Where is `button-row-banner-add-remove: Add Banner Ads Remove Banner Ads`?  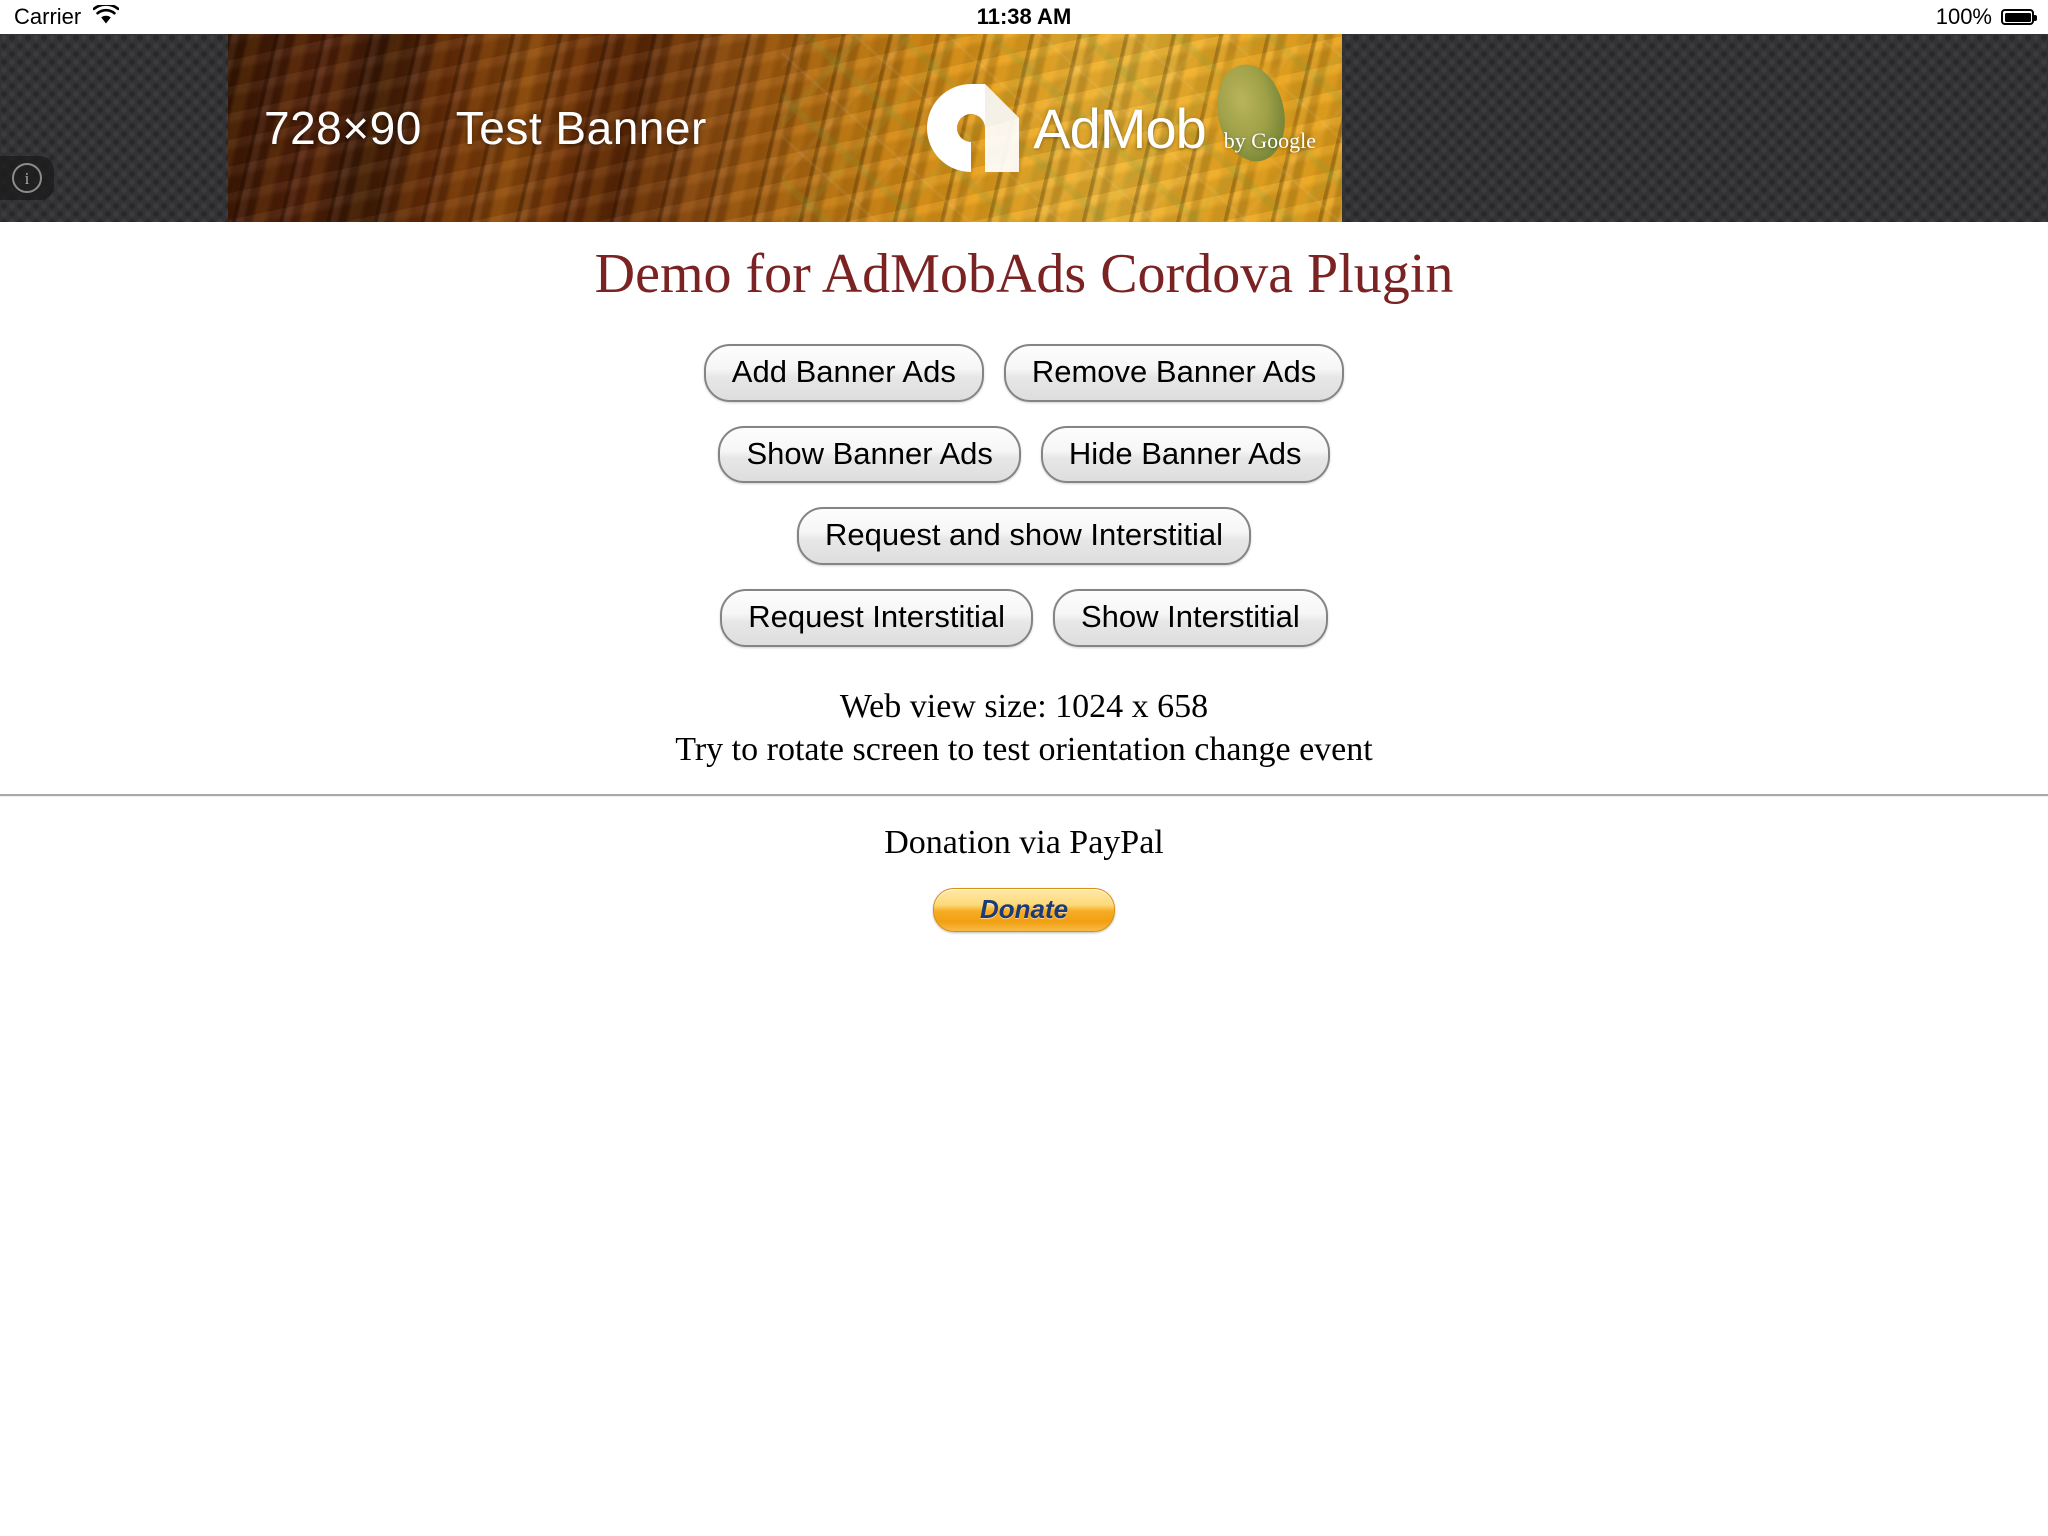
button-row-banner-add-remove: Add Banner Ads Remove Banner Ads is located at coordinates (1024, 373).